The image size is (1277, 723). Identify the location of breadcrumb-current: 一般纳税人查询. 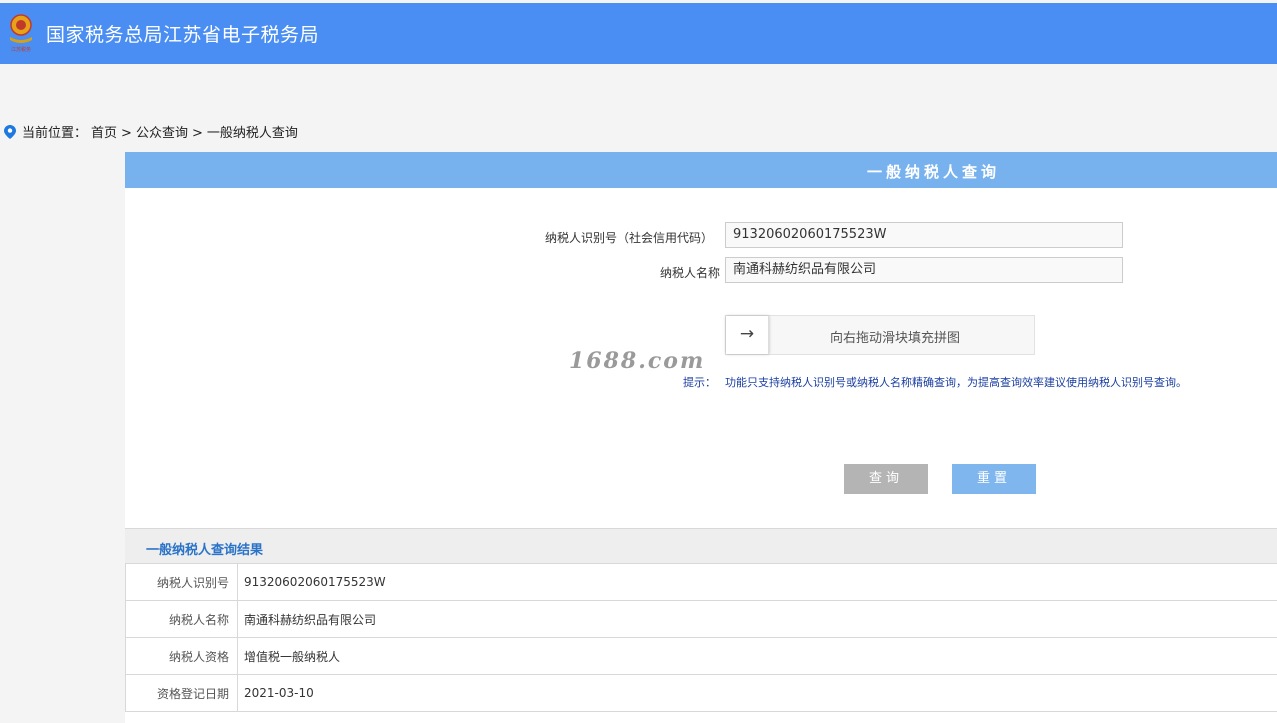
(252, 133).